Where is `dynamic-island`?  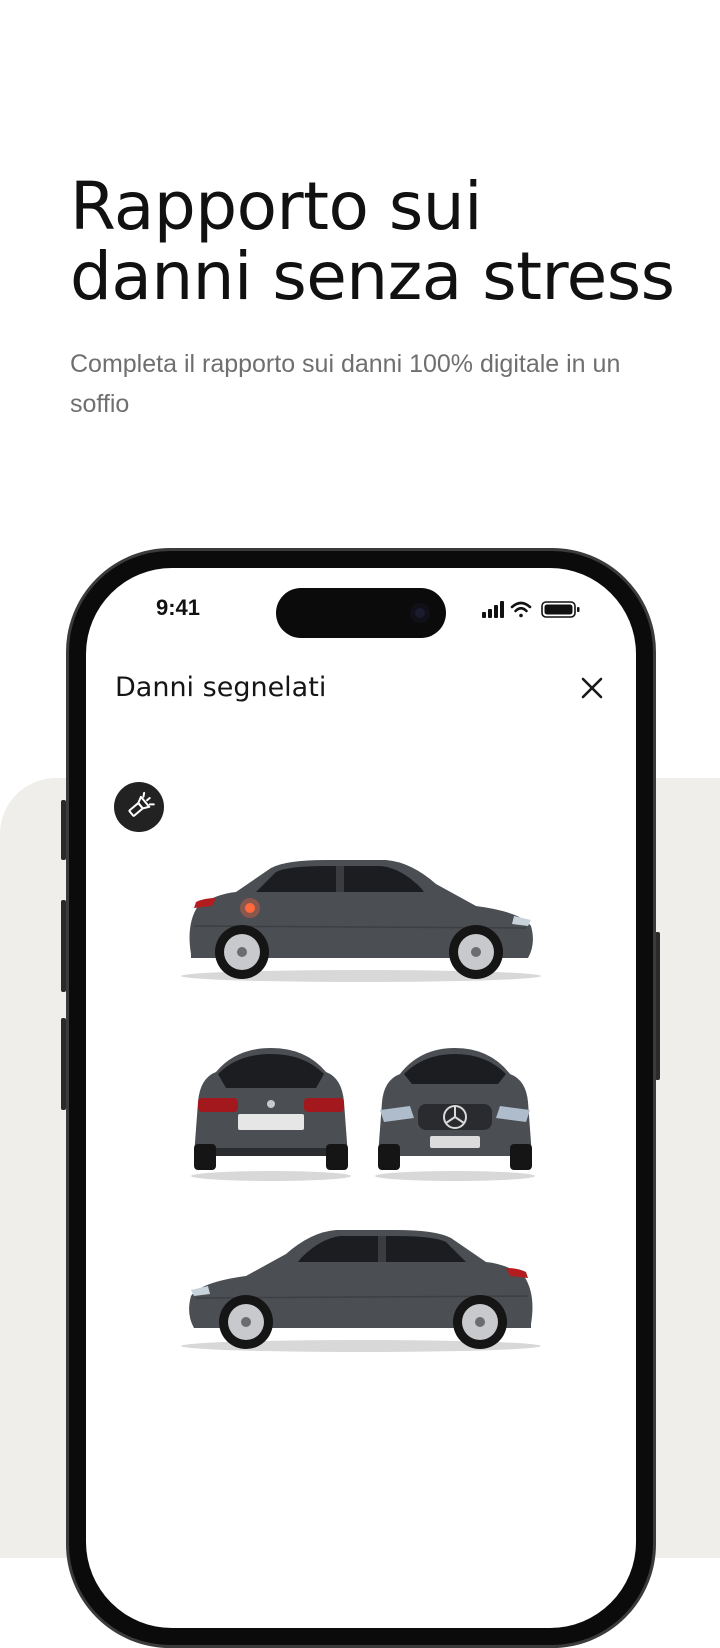
dynamic-island is located at coordinates (361, 613).